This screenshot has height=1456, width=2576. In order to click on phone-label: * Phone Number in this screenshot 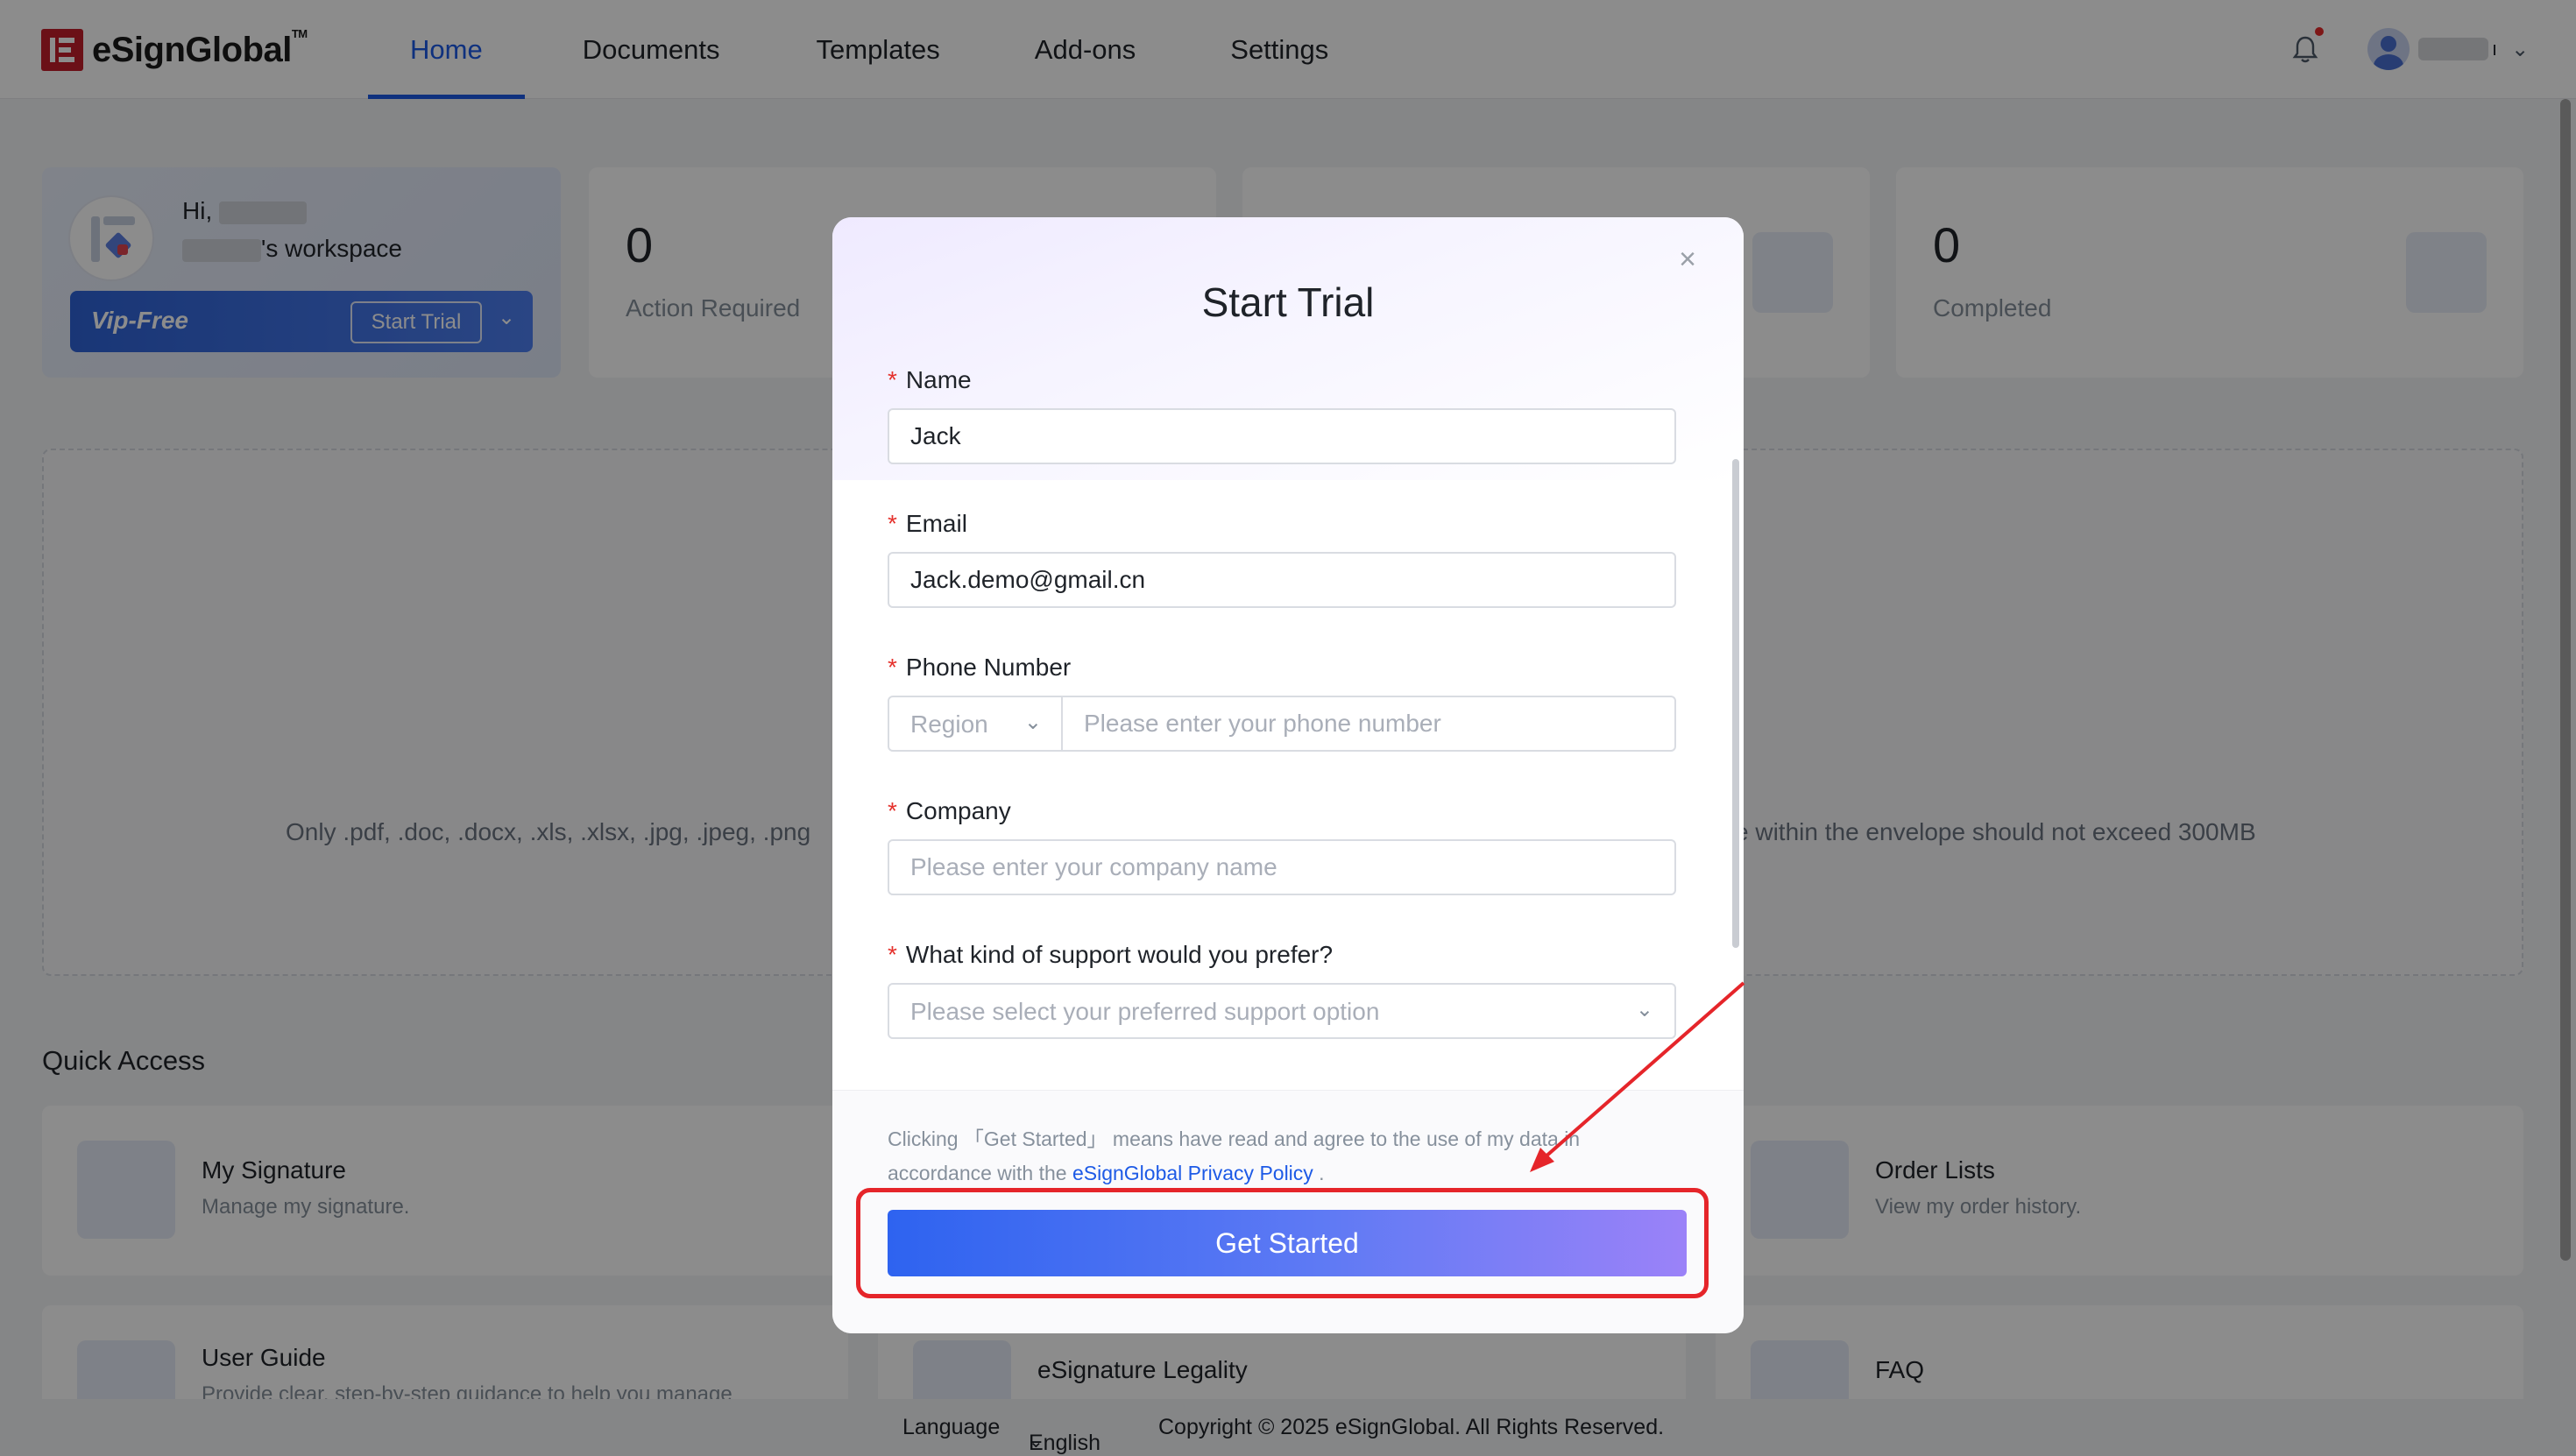, I will do `click(980, 667)`.